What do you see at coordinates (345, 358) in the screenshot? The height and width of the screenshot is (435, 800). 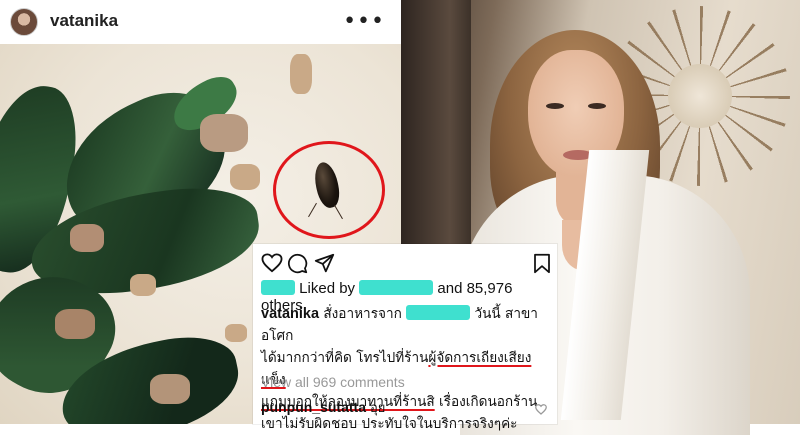 I see `caption-text: ได้มากกว่าที่คิด โทรไปที่ร้าน` at bounding box center [345, 358].